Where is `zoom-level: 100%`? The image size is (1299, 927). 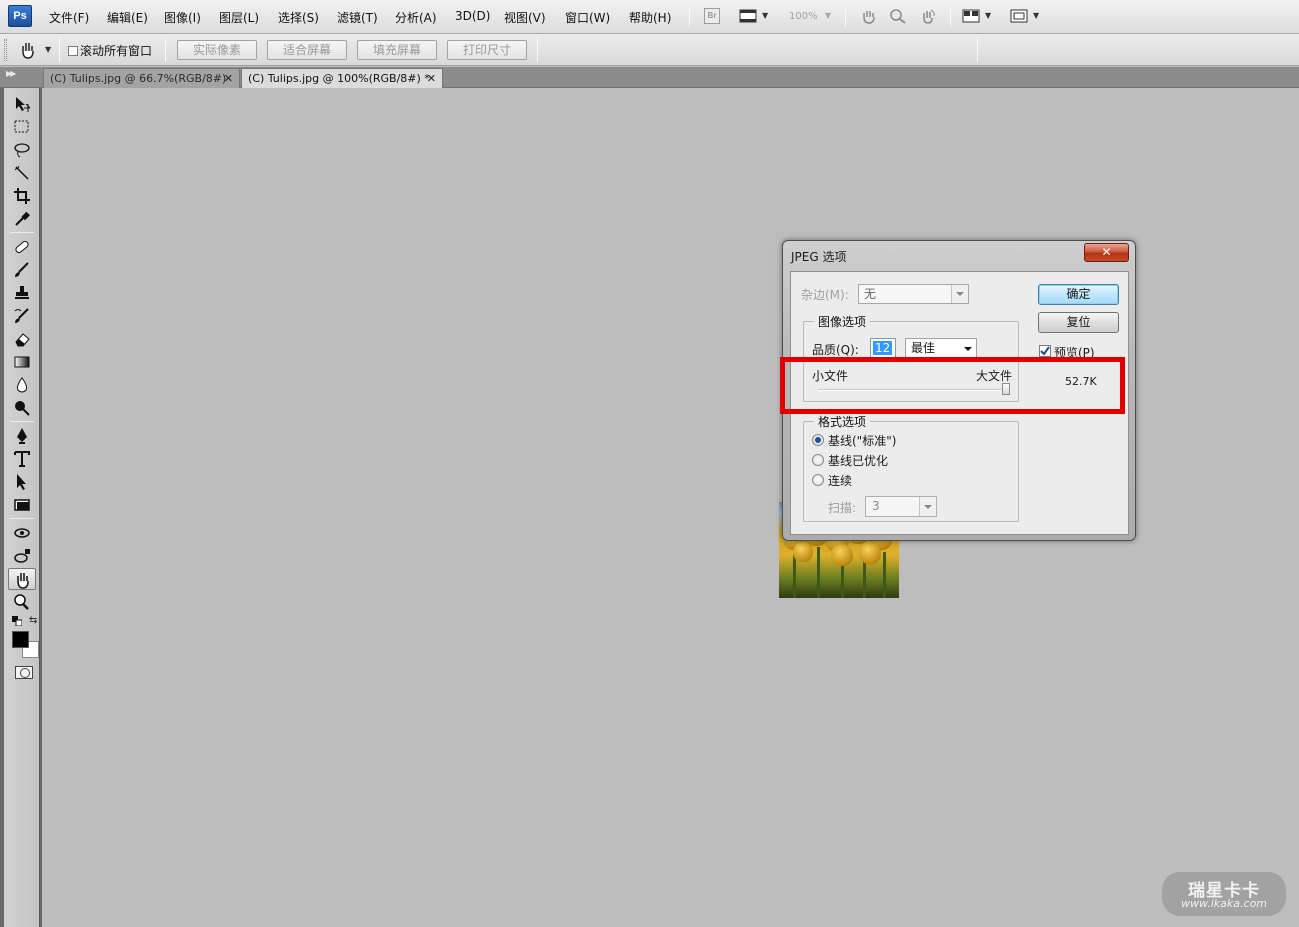 zoom-level: 100% is located at coordinates (803, 16).